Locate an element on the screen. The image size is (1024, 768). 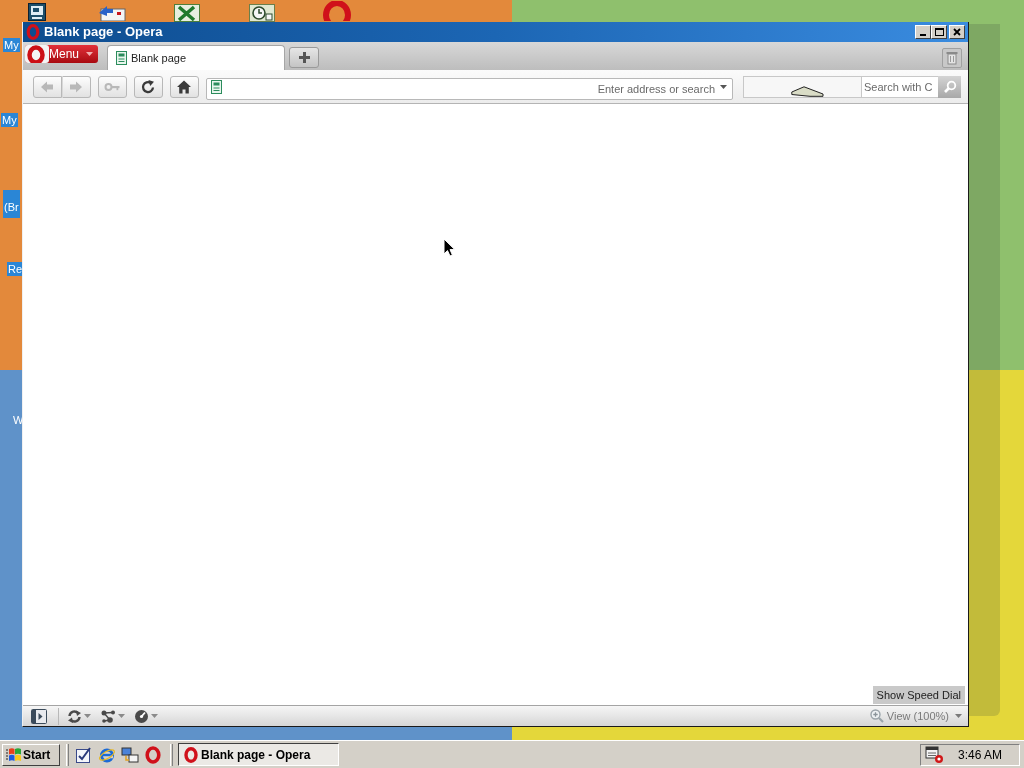
home-button is located at coordinates (184, 86).